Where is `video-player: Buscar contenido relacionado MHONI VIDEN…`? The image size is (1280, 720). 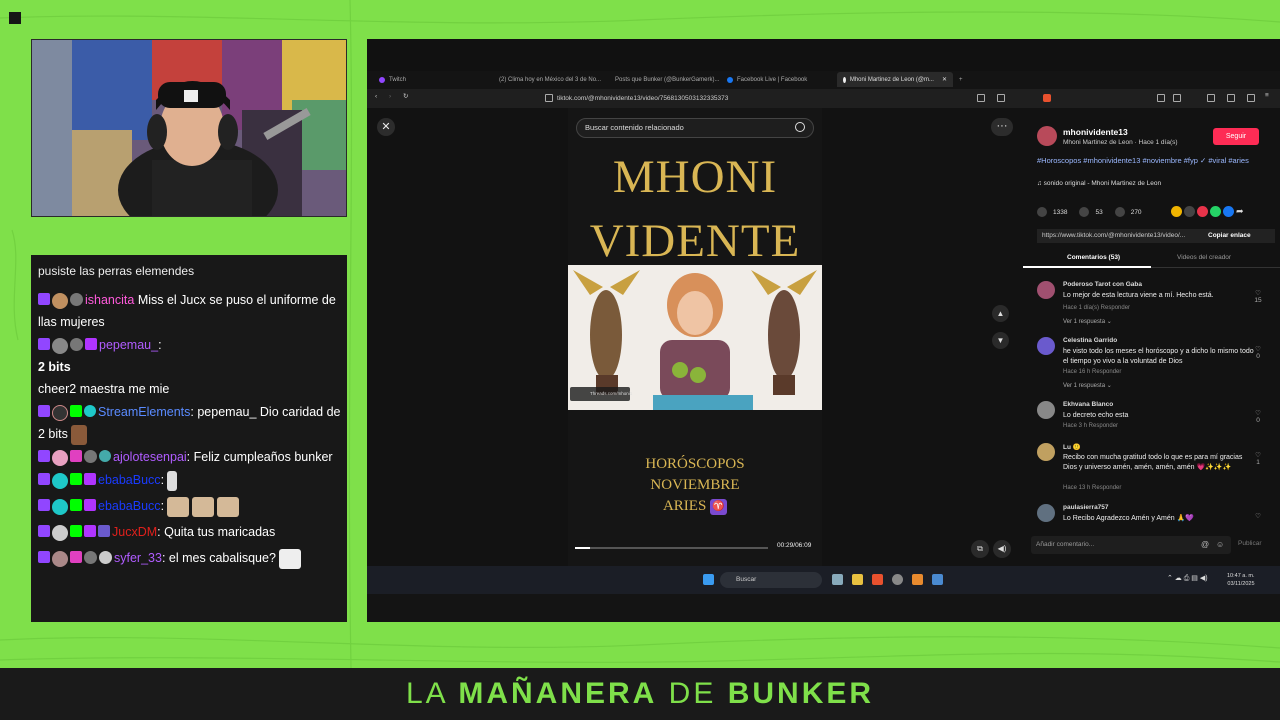 video-player: Buscar contenido relacionado MHONI VIDEN… is located at coordinates (695, 337).